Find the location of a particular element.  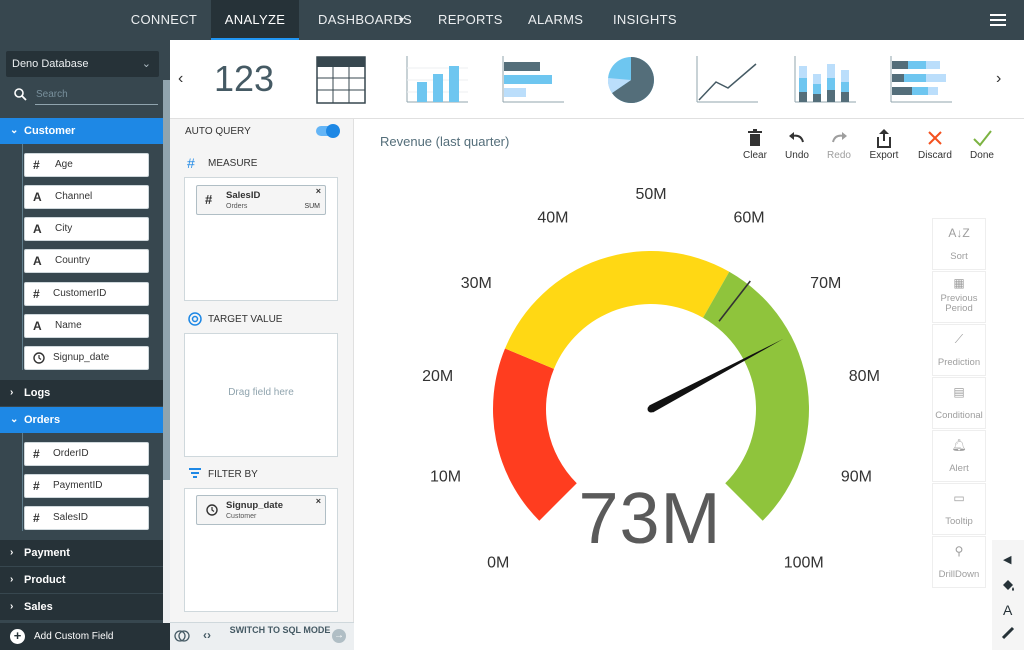

trash-icon is located at coordinates (755, 137).